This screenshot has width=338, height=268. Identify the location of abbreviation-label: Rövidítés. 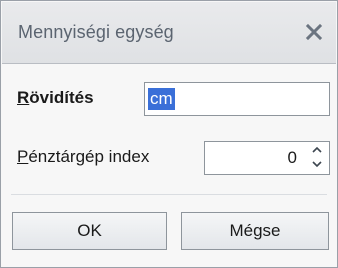
(55, 98).